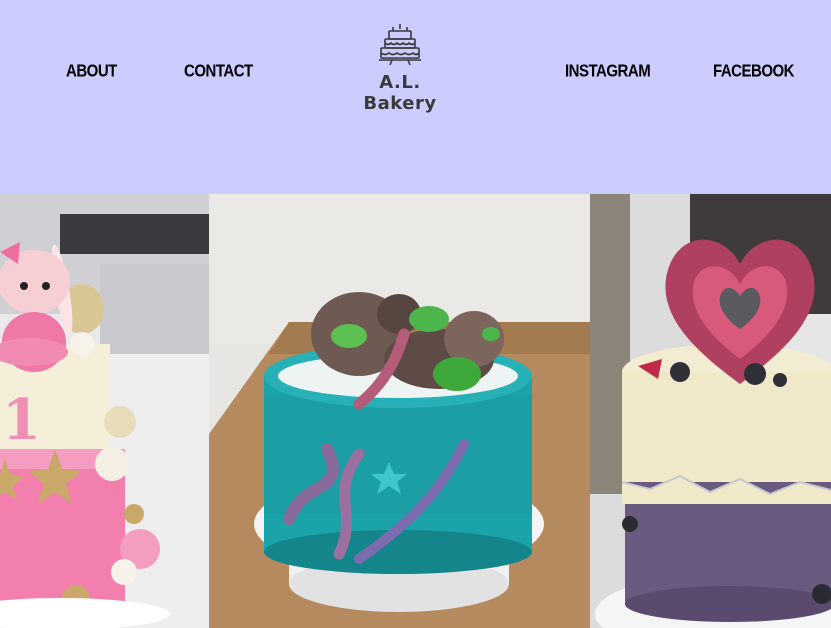 The height and width of the screenshot is (628, 831). I want to click on svg-text: 1, so click(21, 420).